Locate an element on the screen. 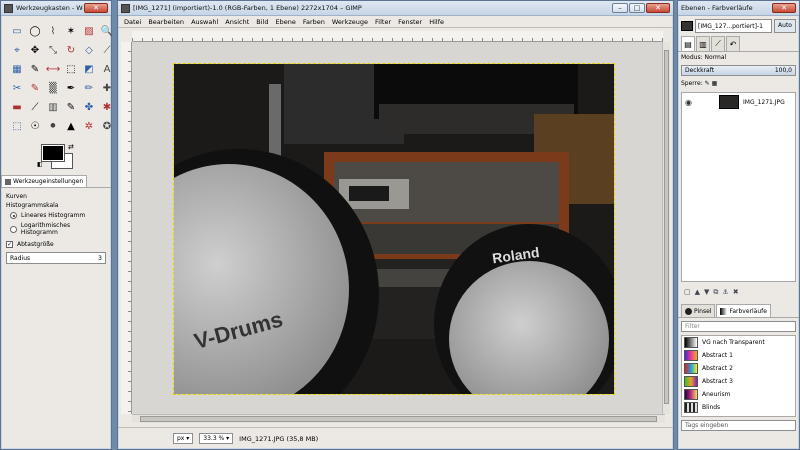 This screenshot has height=450, width=800. eye-icon: ◉ is located at coordinates (692, 102).